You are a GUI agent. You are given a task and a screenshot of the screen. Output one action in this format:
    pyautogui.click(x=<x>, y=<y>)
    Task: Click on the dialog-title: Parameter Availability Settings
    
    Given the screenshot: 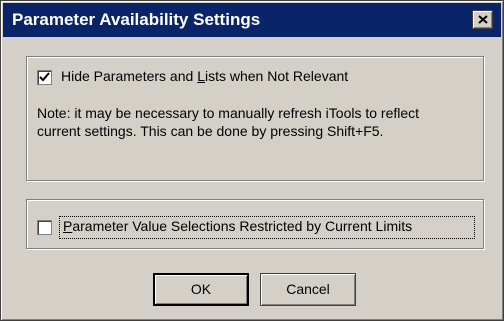 What is the action you would take?
    pyautogui.click(x=136, y=19)
    